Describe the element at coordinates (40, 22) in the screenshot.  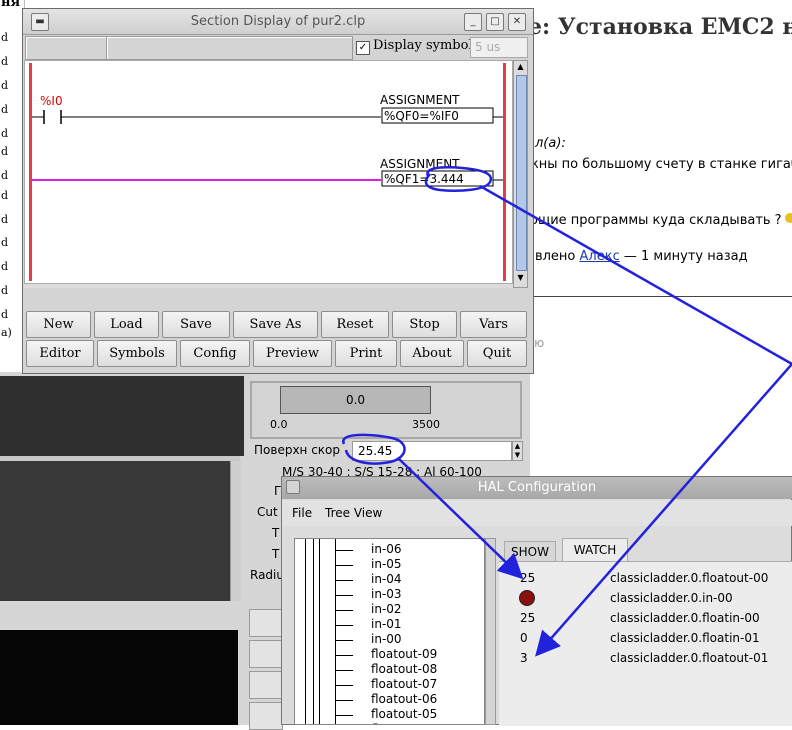
I see `window-menu-icon: ▬` at that location.